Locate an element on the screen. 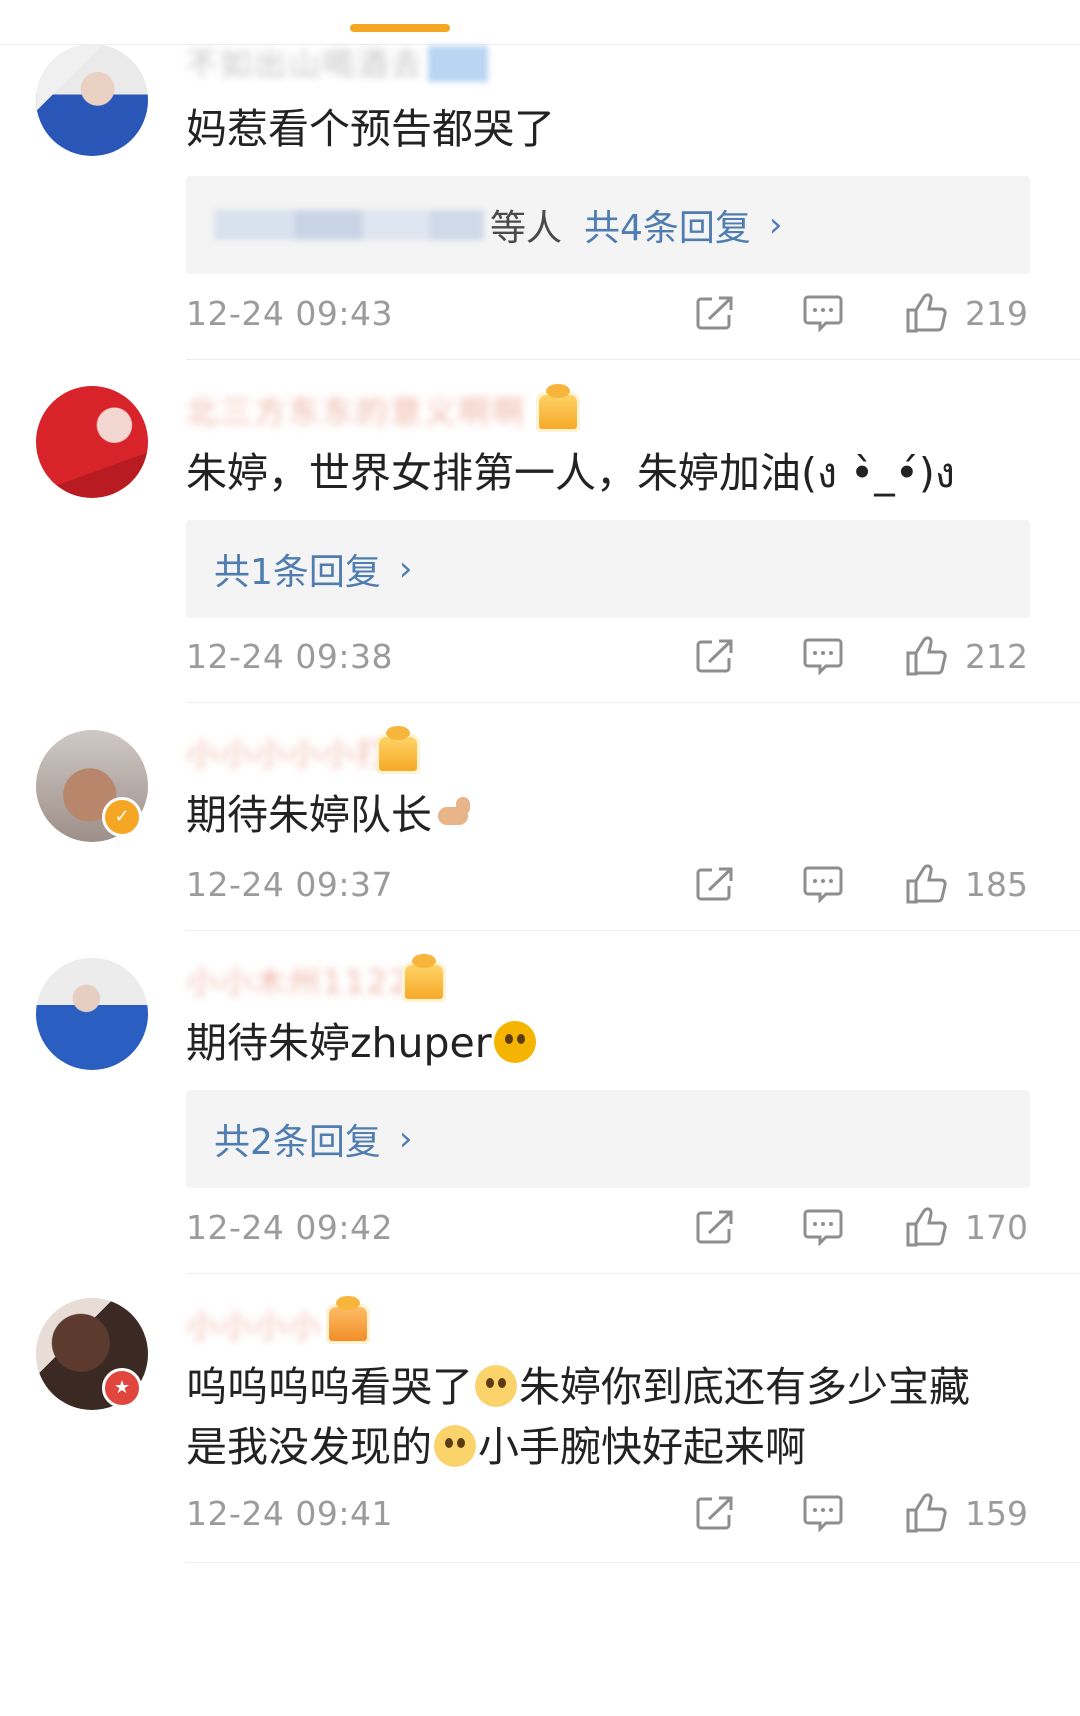  top-divider is located at coordinates (540, 44).